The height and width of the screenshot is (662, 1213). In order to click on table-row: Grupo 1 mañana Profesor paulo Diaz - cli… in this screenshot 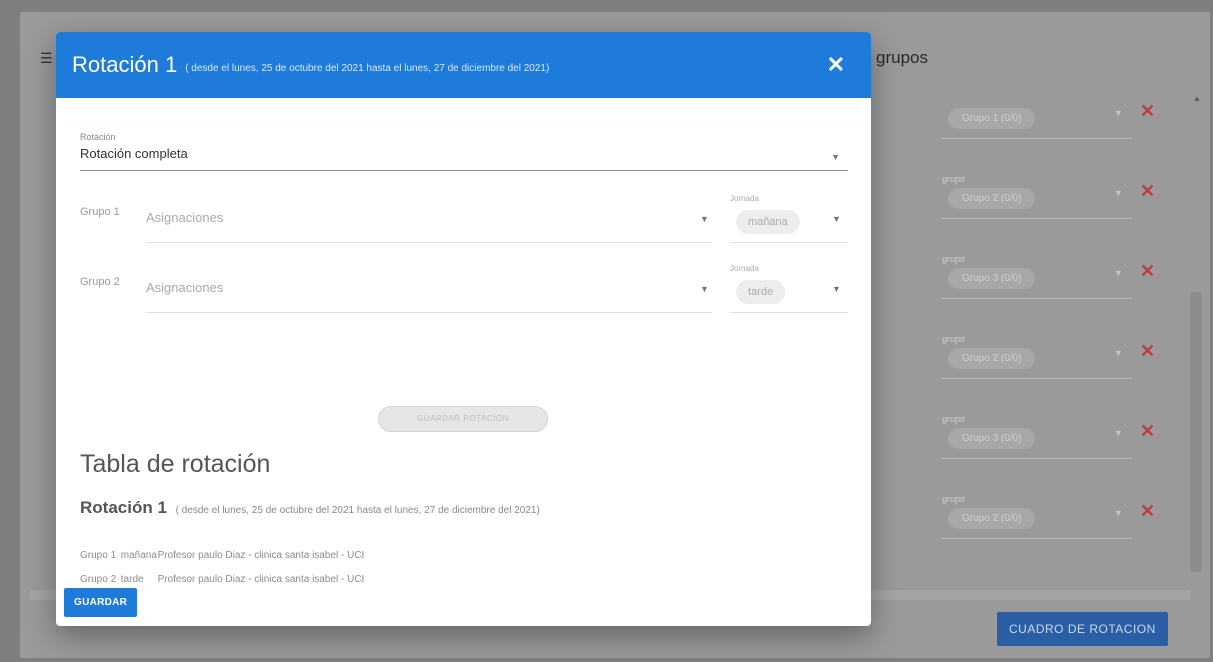, I will do `click(222, 555)`.